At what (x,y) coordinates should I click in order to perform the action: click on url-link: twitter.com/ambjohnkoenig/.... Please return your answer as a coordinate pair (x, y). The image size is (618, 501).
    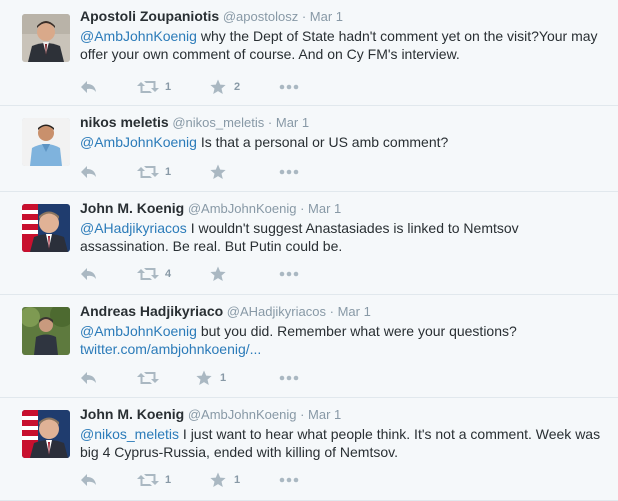
    Looking at the image, I should click on (170, 349).